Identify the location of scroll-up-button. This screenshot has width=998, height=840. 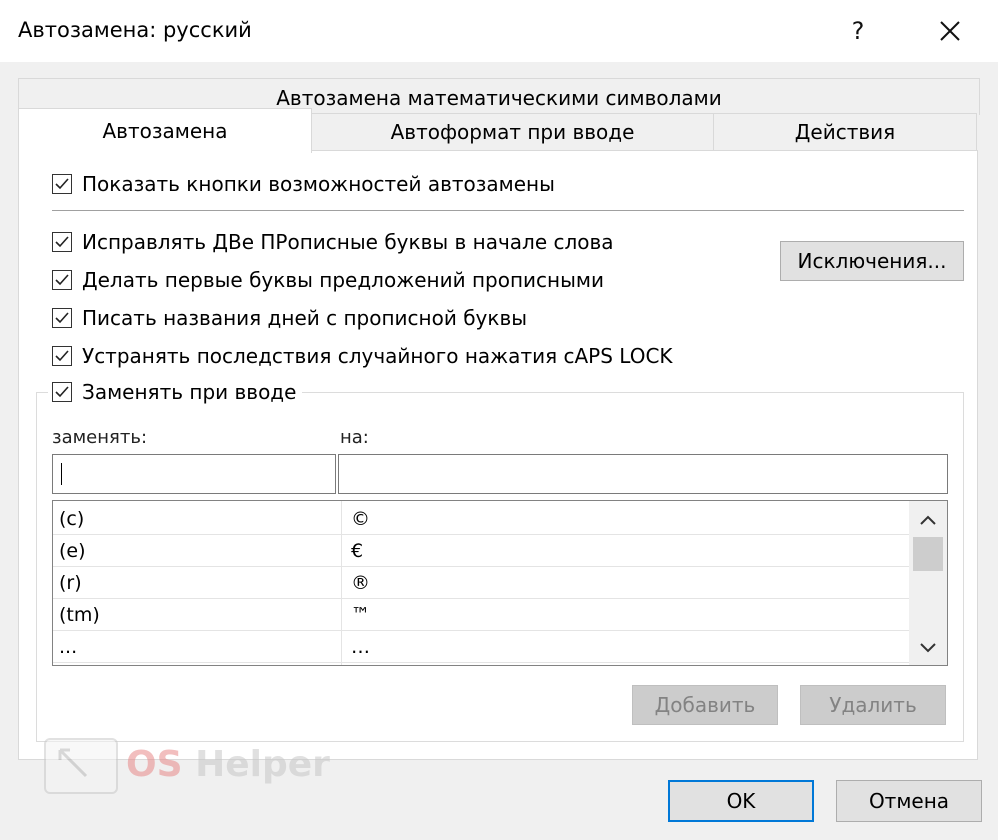
(928, 520).